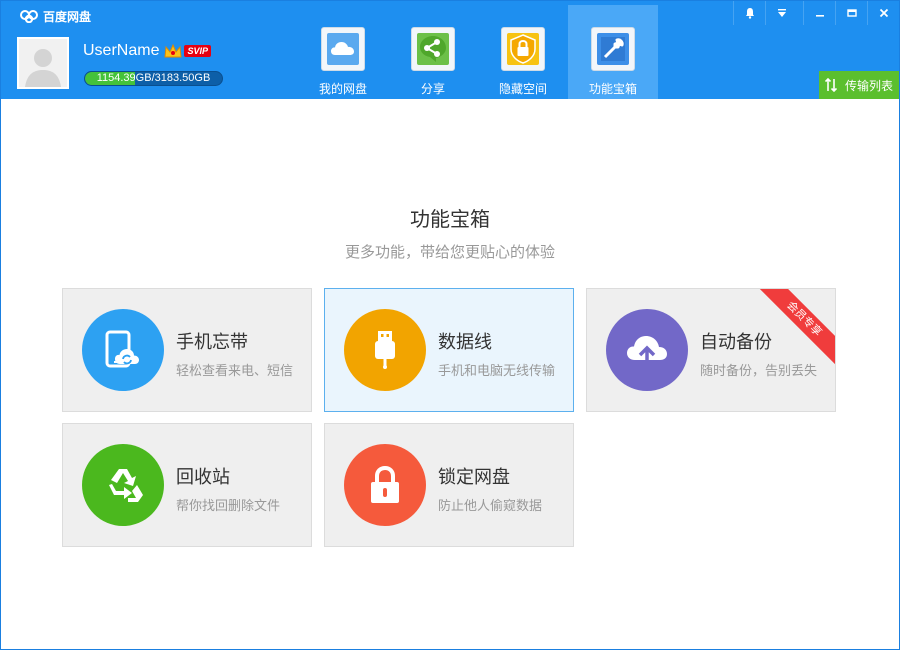  Describe the element at coordinates (123, 485) in the screenshot. I see `recycle-icon` at that location.